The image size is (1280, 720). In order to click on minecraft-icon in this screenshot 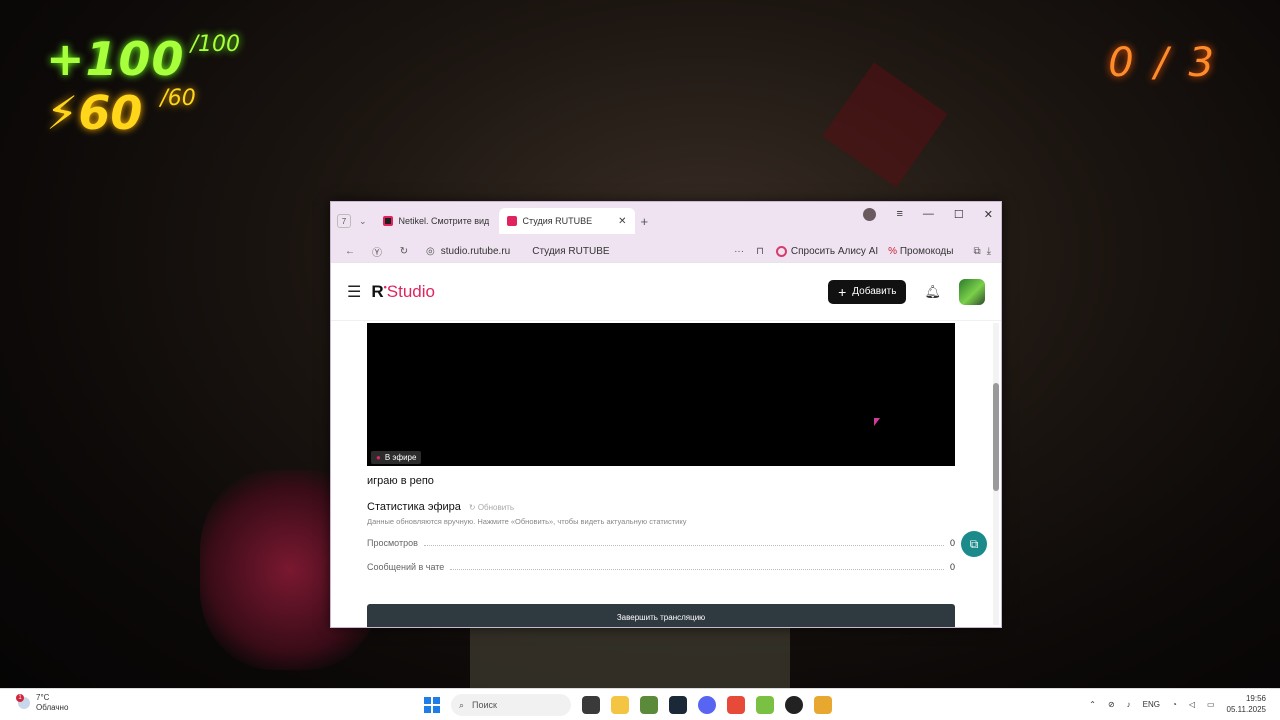, I will do `click(649, 705)`.